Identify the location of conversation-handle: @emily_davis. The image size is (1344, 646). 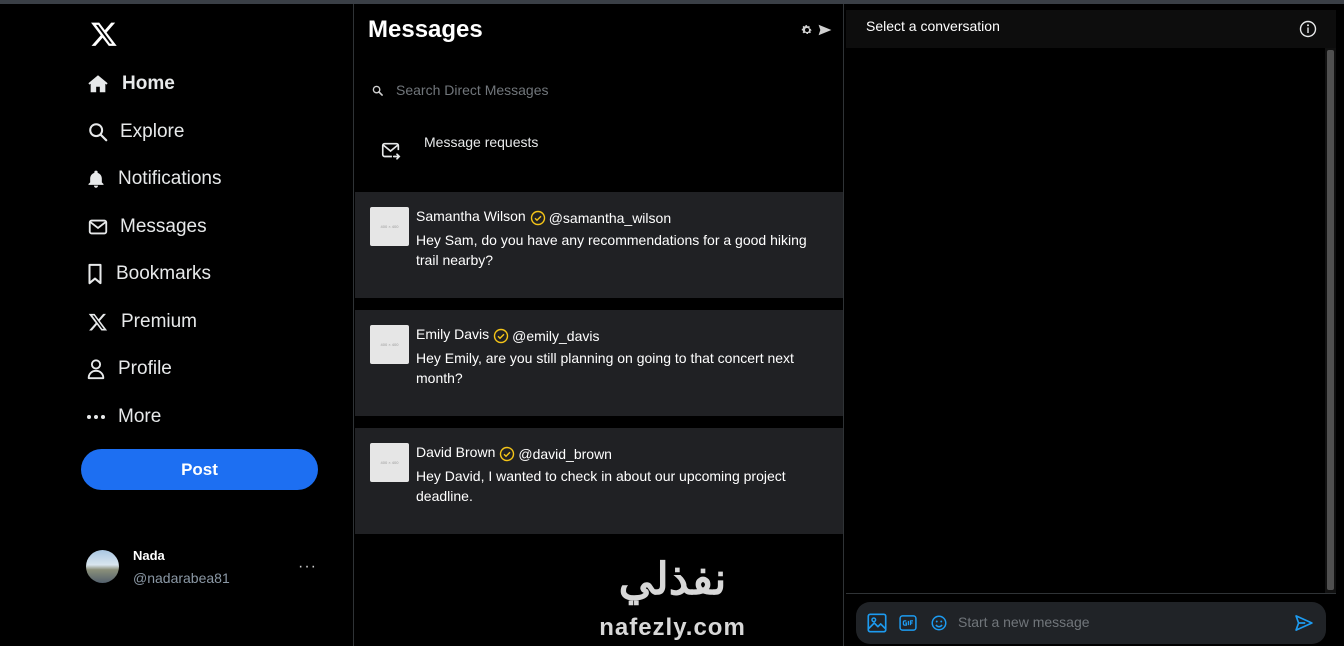
(556, 336).